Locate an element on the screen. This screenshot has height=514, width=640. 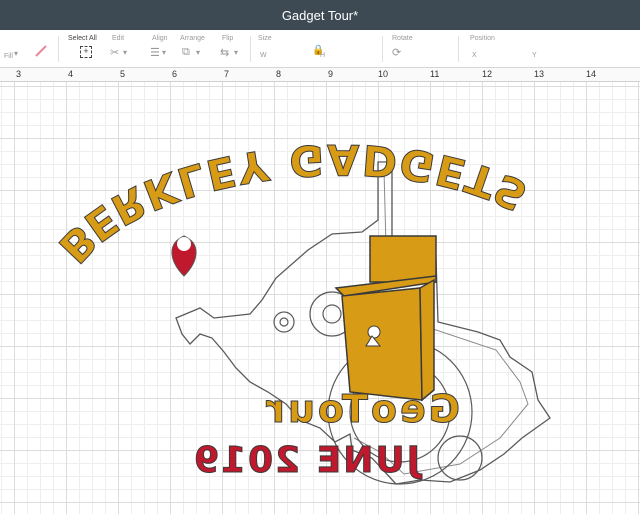
box-shape is located at coordinates (385, 318).